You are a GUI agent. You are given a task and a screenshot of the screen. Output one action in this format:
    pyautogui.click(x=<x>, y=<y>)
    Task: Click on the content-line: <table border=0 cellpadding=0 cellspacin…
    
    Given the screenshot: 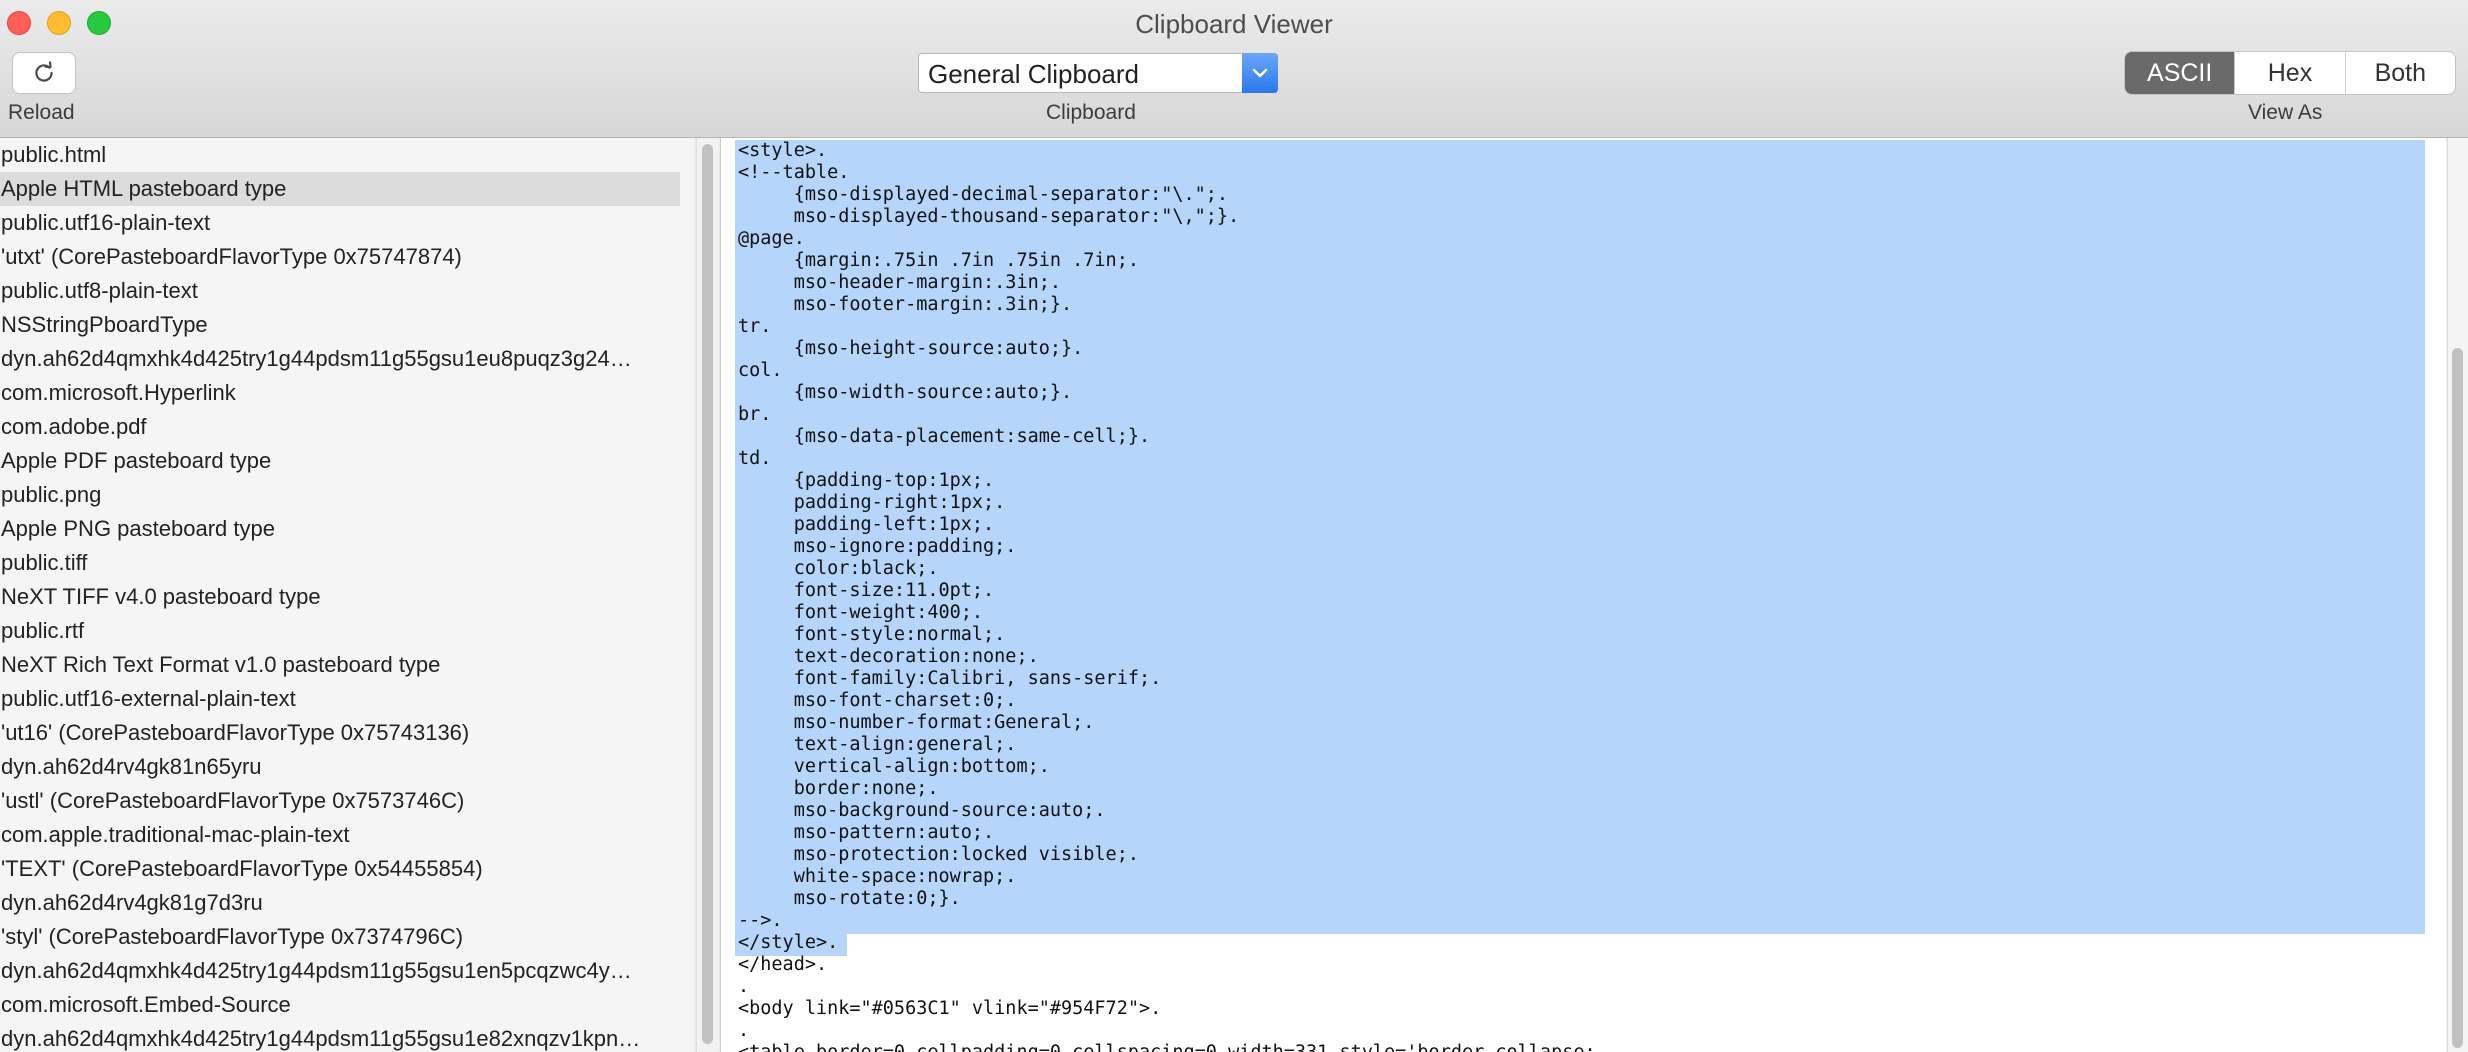 What is the action you would take?
    pyautogui.click(x=1167, y=1047)
    